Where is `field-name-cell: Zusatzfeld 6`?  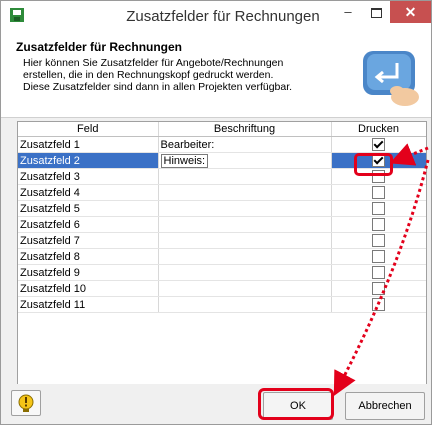 field-name-cell: Zusatzfeld 6 is located at coordinates (88, 224).